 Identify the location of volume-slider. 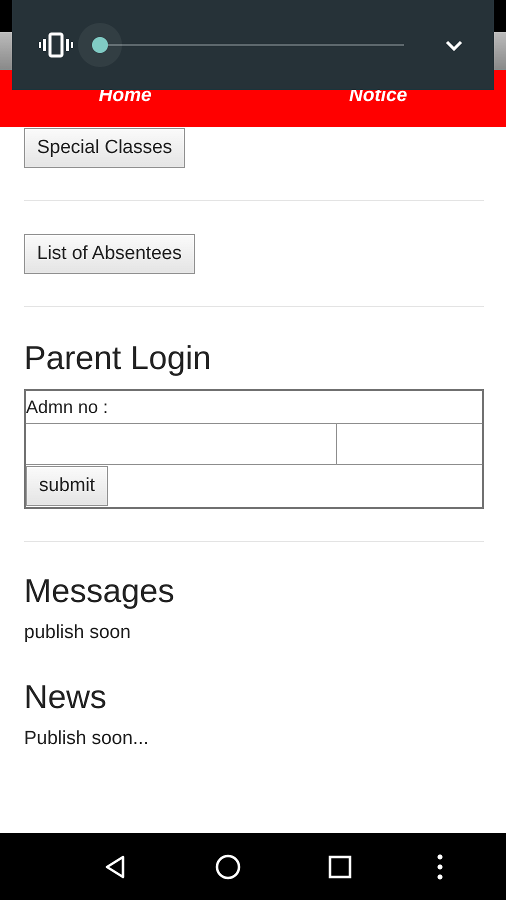
(241, 45).